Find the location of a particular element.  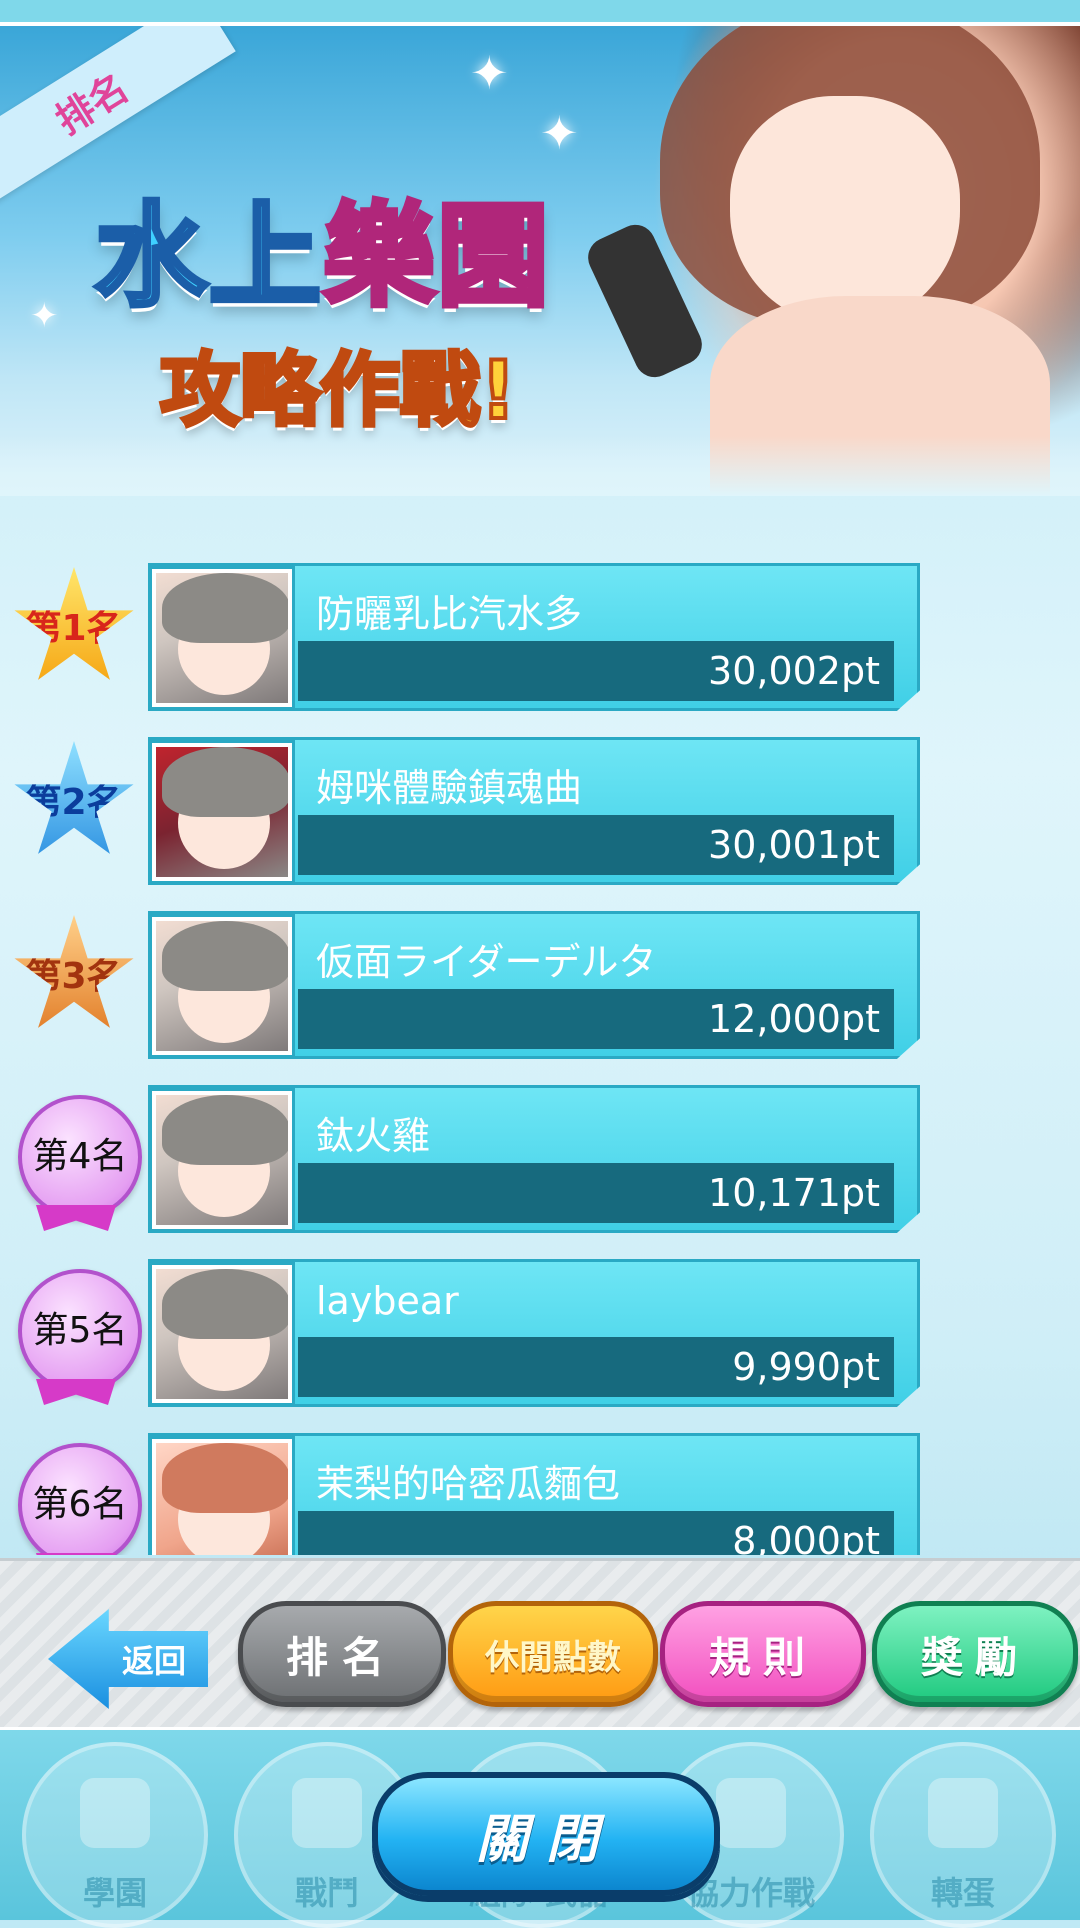

hero-character-art is located at coordinates (850, 261).